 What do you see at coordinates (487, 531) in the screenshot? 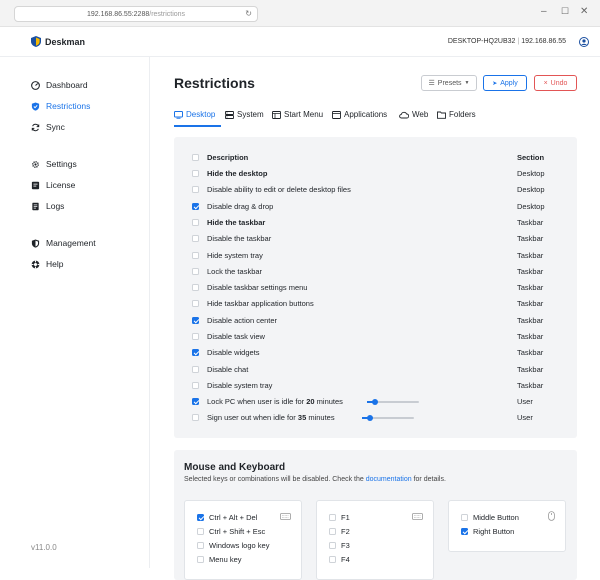
I see `key-option: Right Button` at bounding box center [487, 531].